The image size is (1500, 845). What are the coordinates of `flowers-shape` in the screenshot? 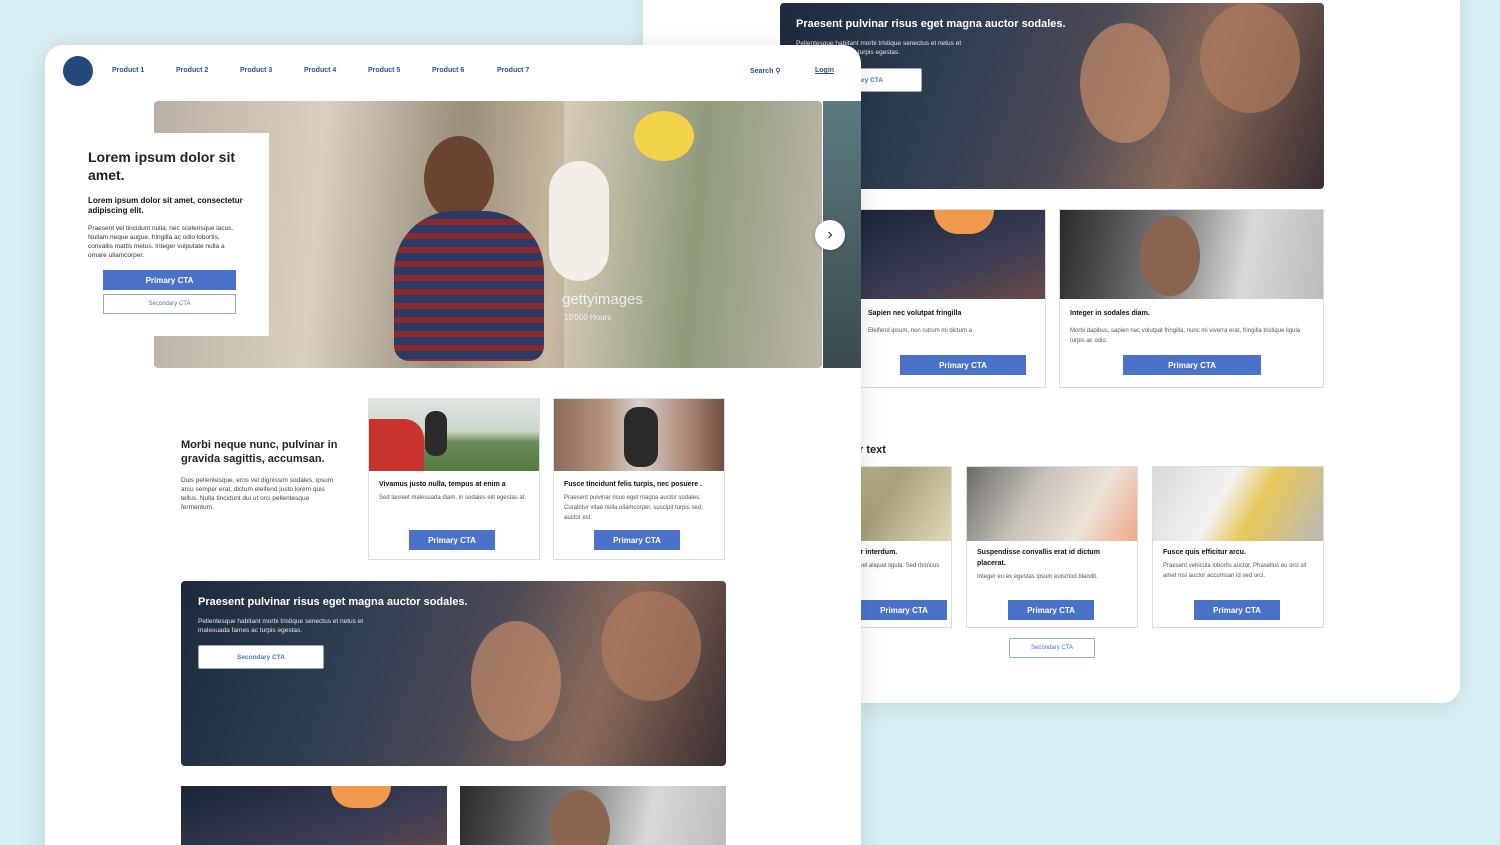 It's located at (664, 136).